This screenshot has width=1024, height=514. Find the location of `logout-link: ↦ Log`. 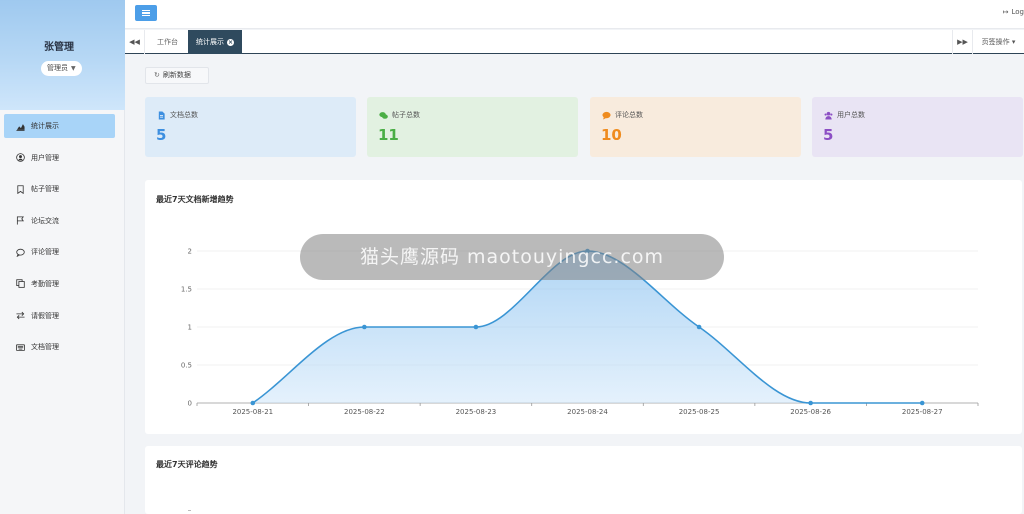

logout-link: ↦ Log is located at coordinates (1013, 12).